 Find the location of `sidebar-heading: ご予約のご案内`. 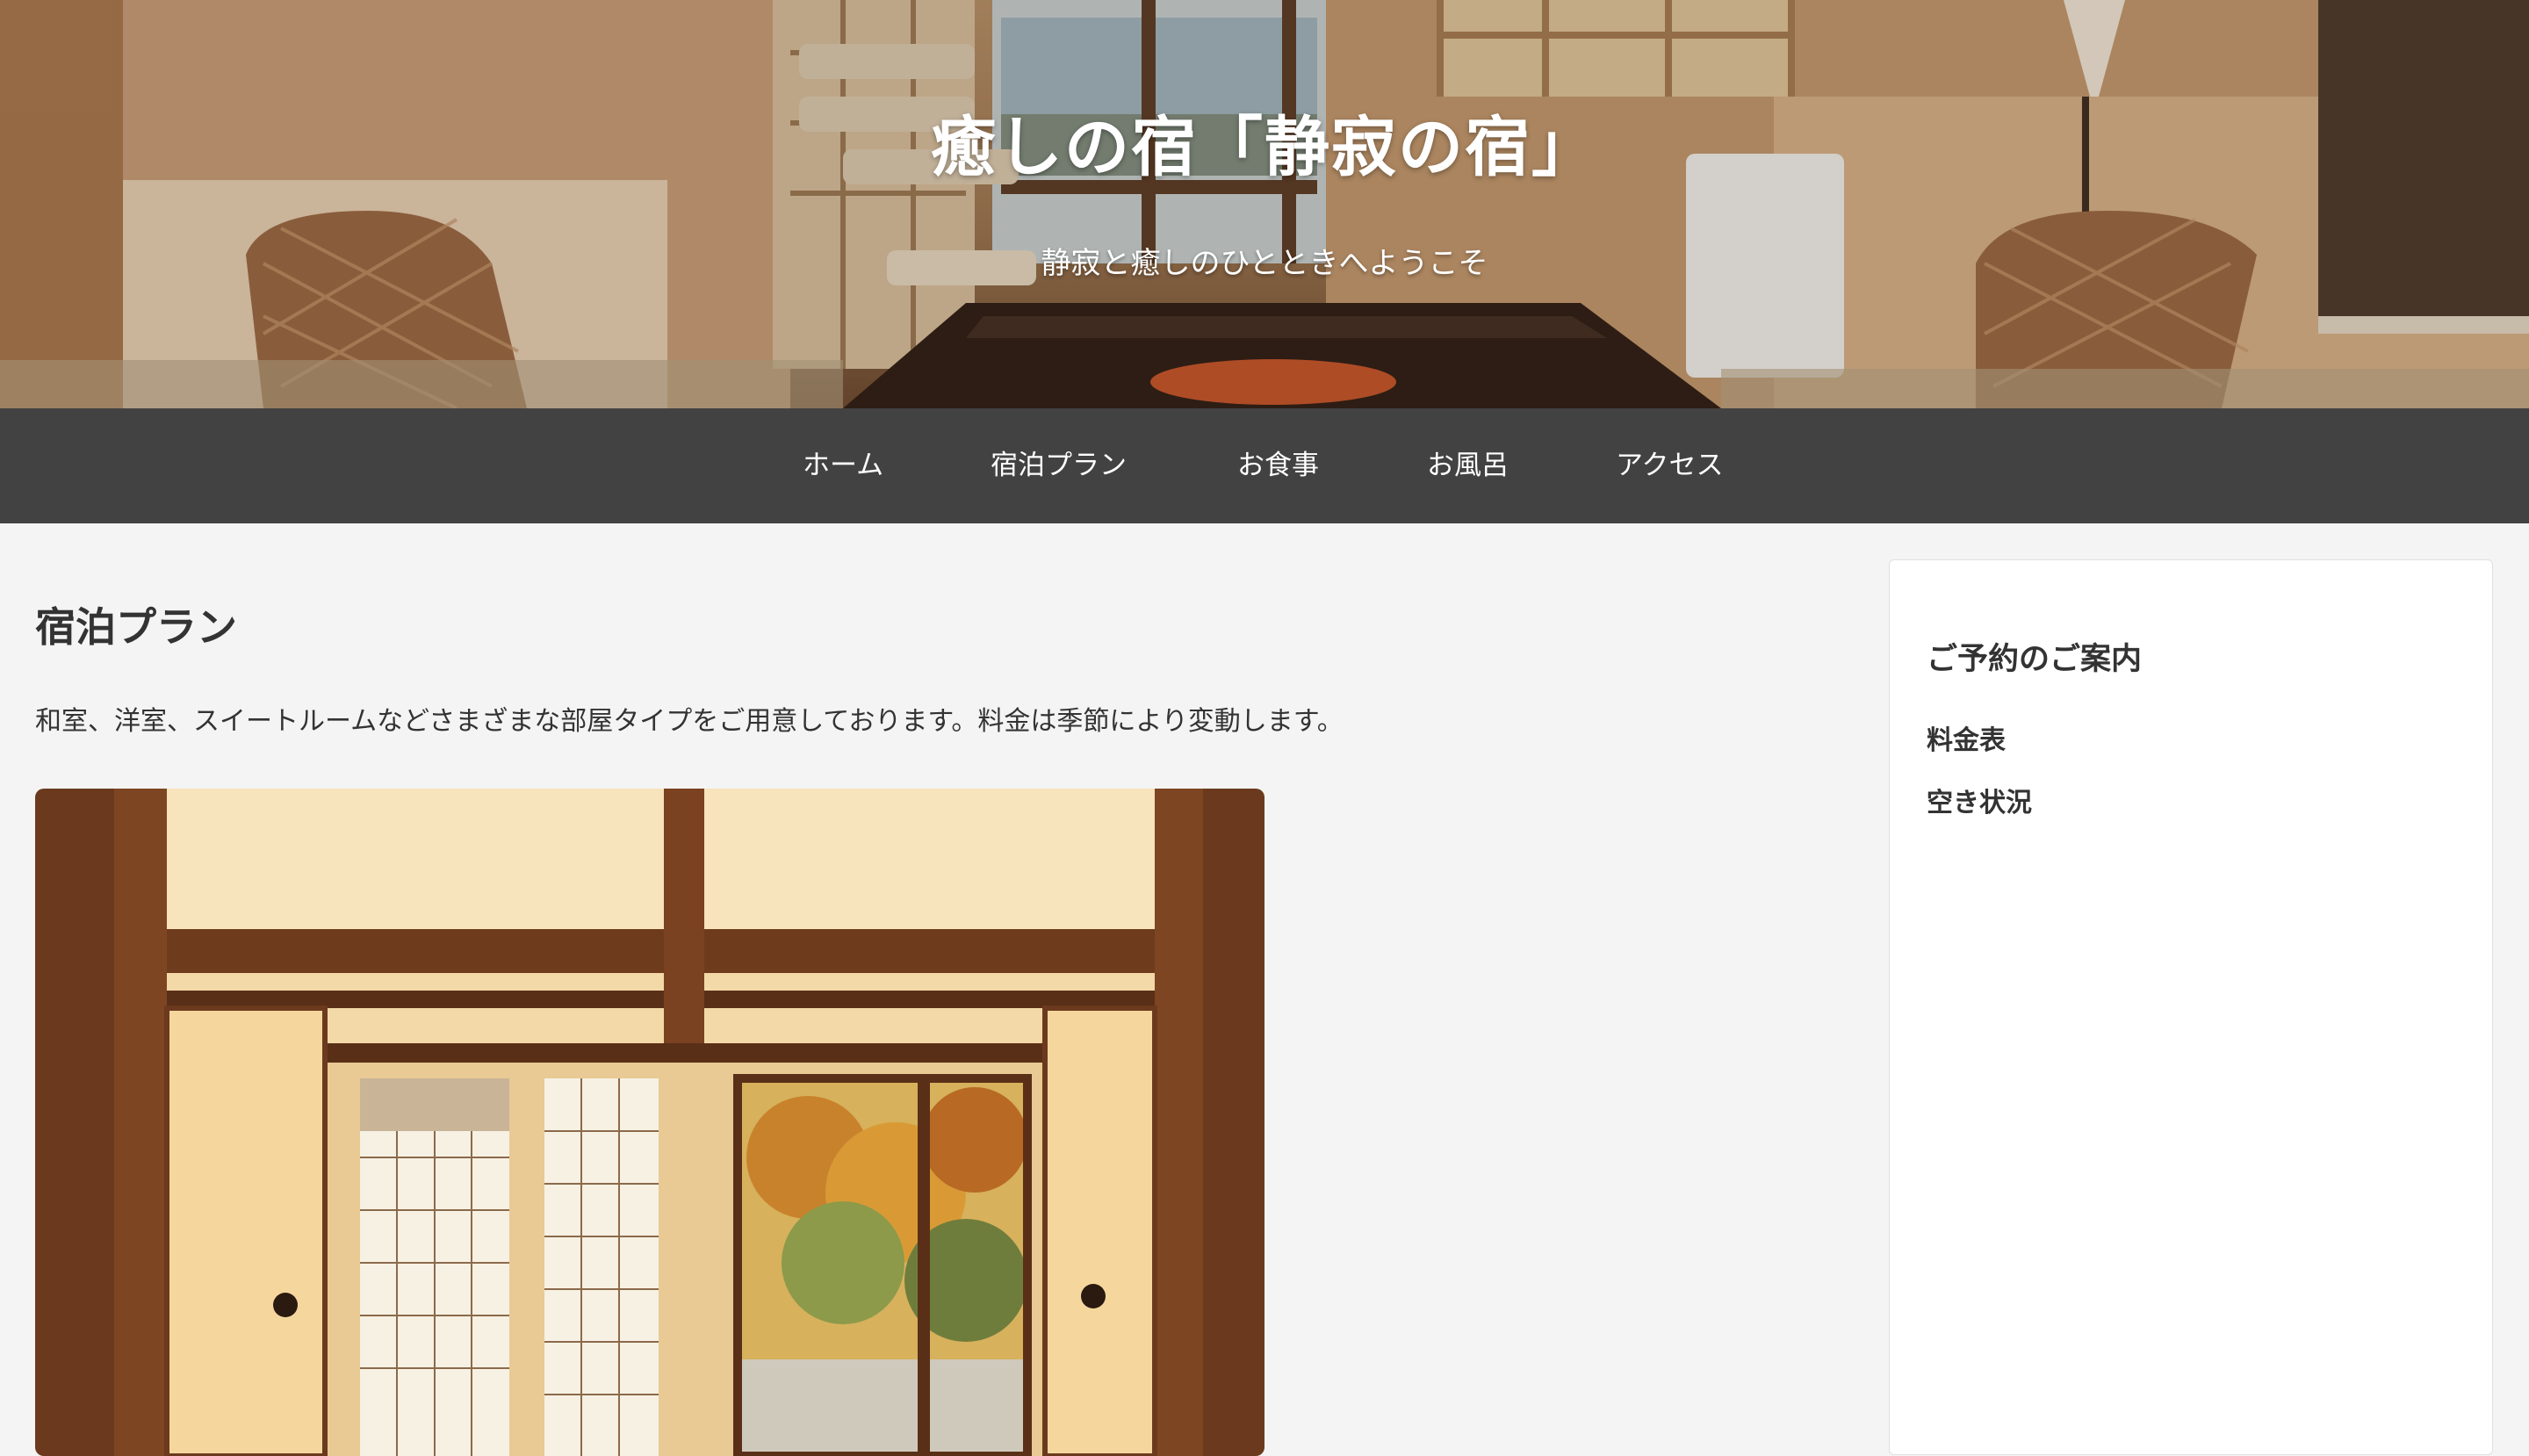

sidebar-heading: ご予約のご案内 is located at coordinates (2035, 659).